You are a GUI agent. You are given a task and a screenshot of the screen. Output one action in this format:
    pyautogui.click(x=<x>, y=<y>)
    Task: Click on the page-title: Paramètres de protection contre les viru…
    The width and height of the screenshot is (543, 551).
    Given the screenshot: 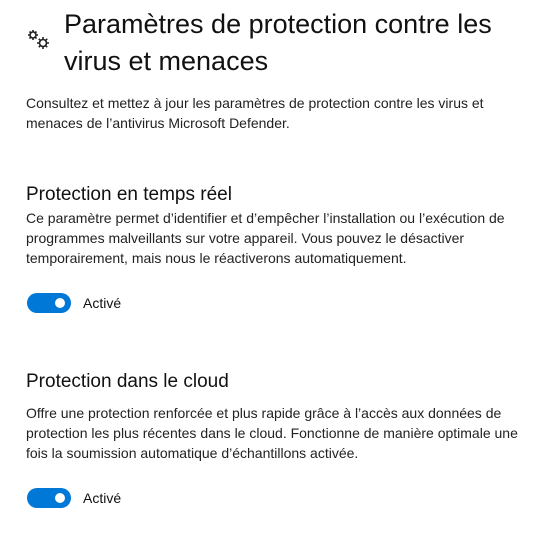 What is the action you would take?
    pyautogui.click(x=278, y=42)
    